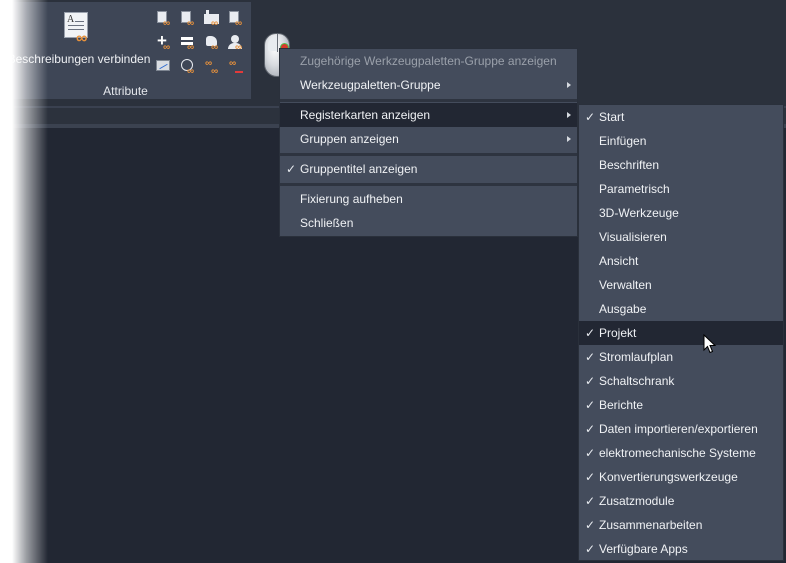  Describe the element at coordinates (681, 141) in the screenshot. I see `tab-toggle-einfuegen: Einfügen` at that location.